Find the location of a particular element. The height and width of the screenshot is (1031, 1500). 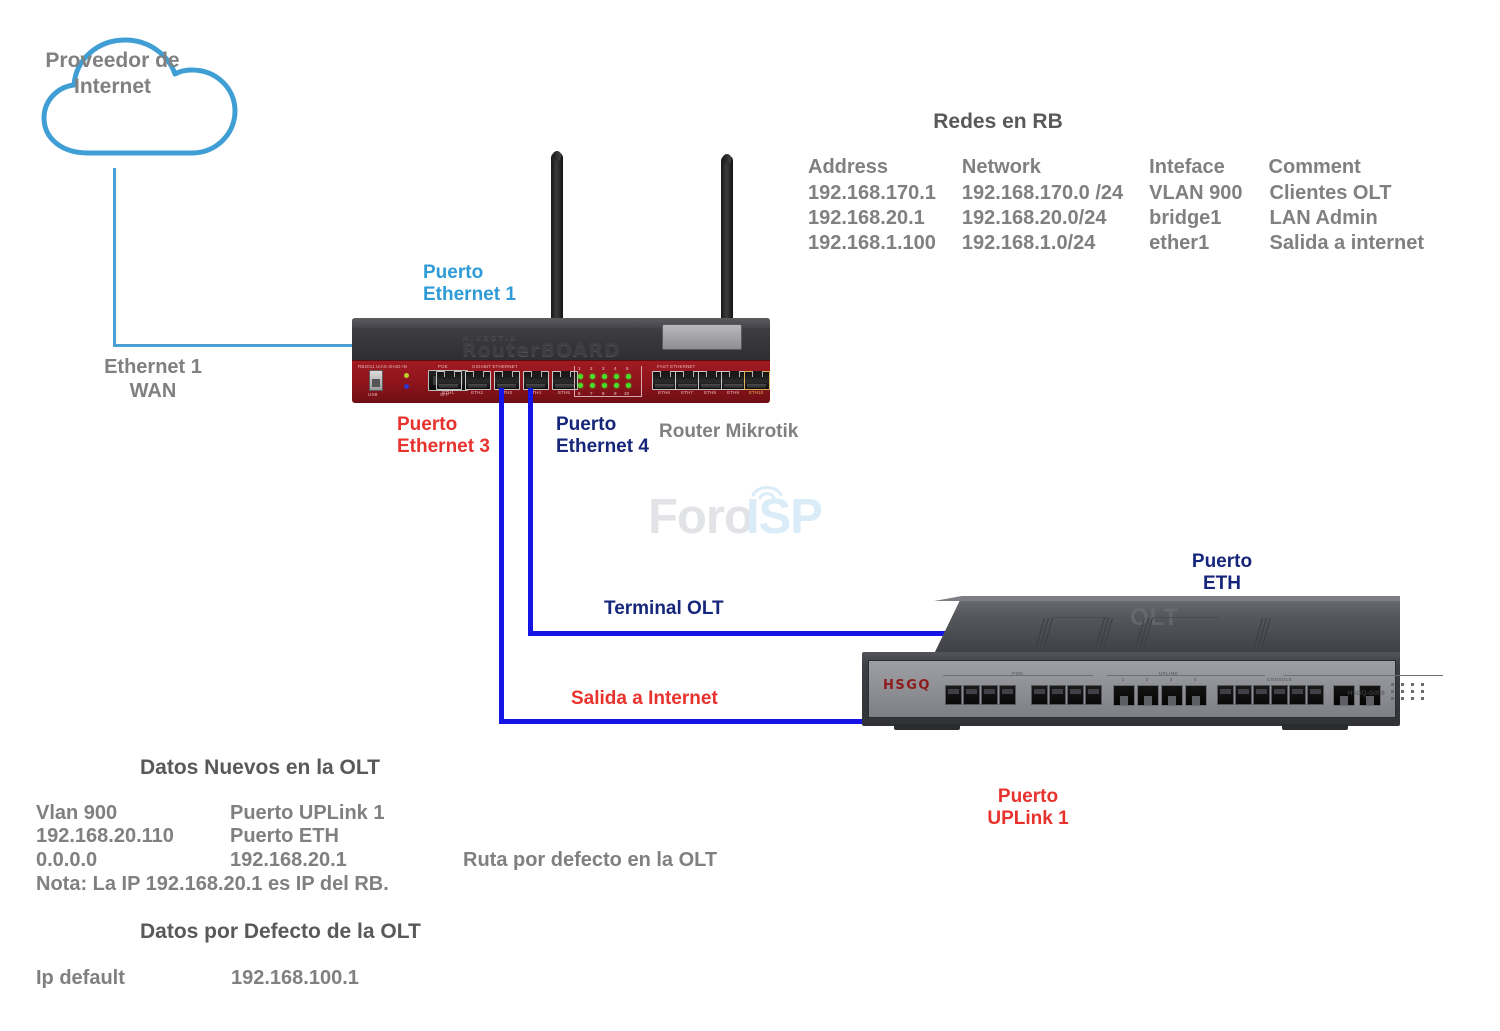

salida-a-internet-label: Salida a Internet is located at coordinates (644, 698).